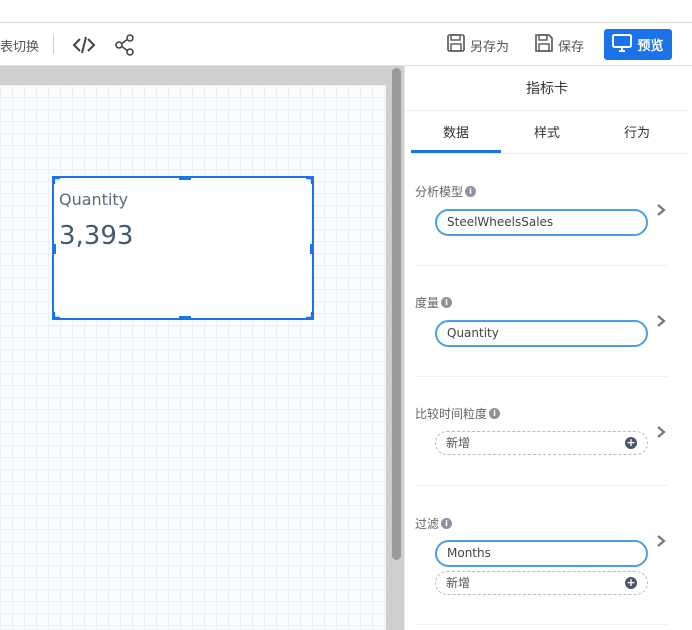 This screenshot has width=692, height=630. I want to click on panel-title: 指标卡, so click(547, 89).